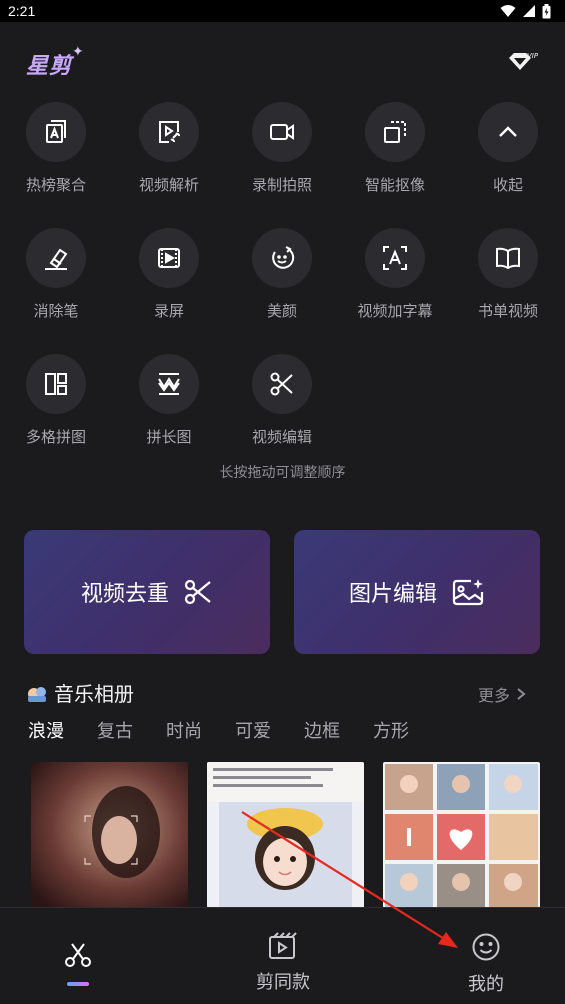 Image resolution: width=565 pixels, height=1004 pixels. What do you see at coordinates (62, 730) in the screenshot?
I see `tab-romantic: 浪漫` at bounding box center [62, 730].